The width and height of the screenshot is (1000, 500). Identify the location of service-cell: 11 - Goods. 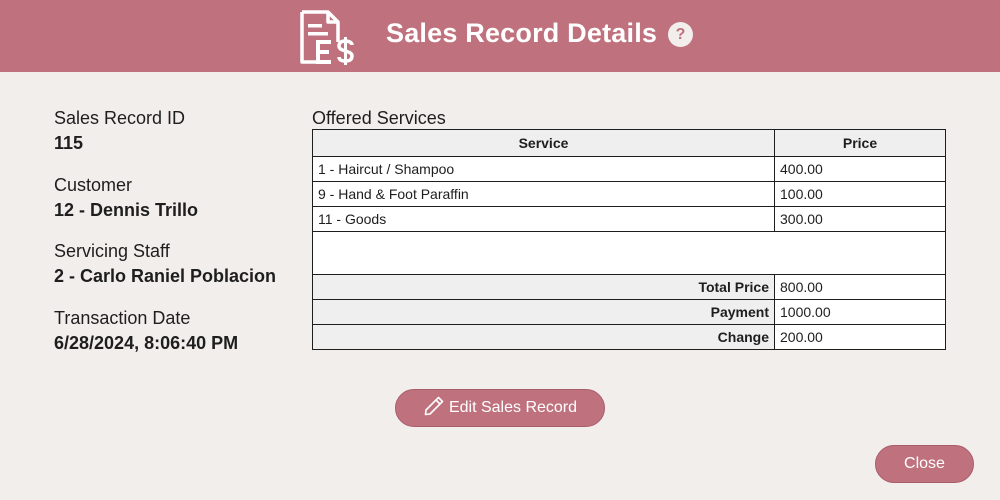
(543, 219).